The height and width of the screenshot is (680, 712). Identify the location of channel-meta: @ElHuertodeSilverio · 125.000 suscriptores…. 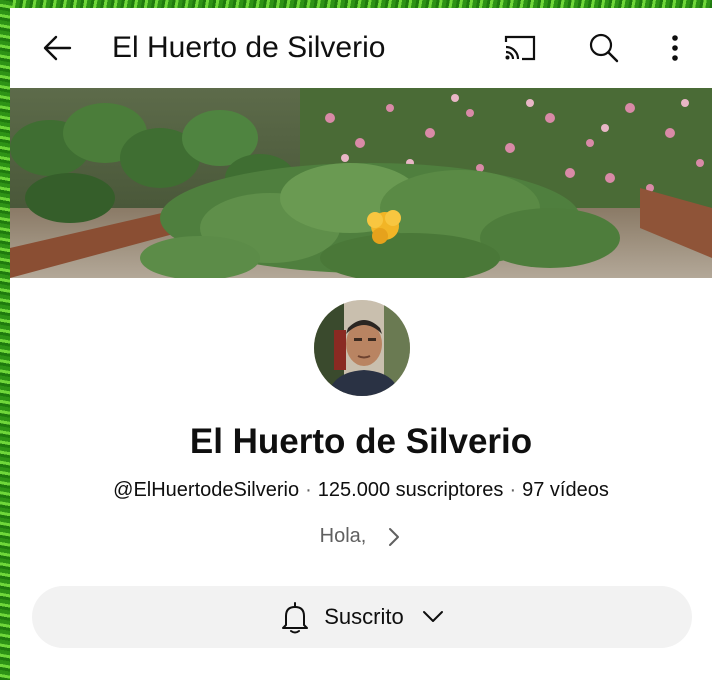
(361, 490).